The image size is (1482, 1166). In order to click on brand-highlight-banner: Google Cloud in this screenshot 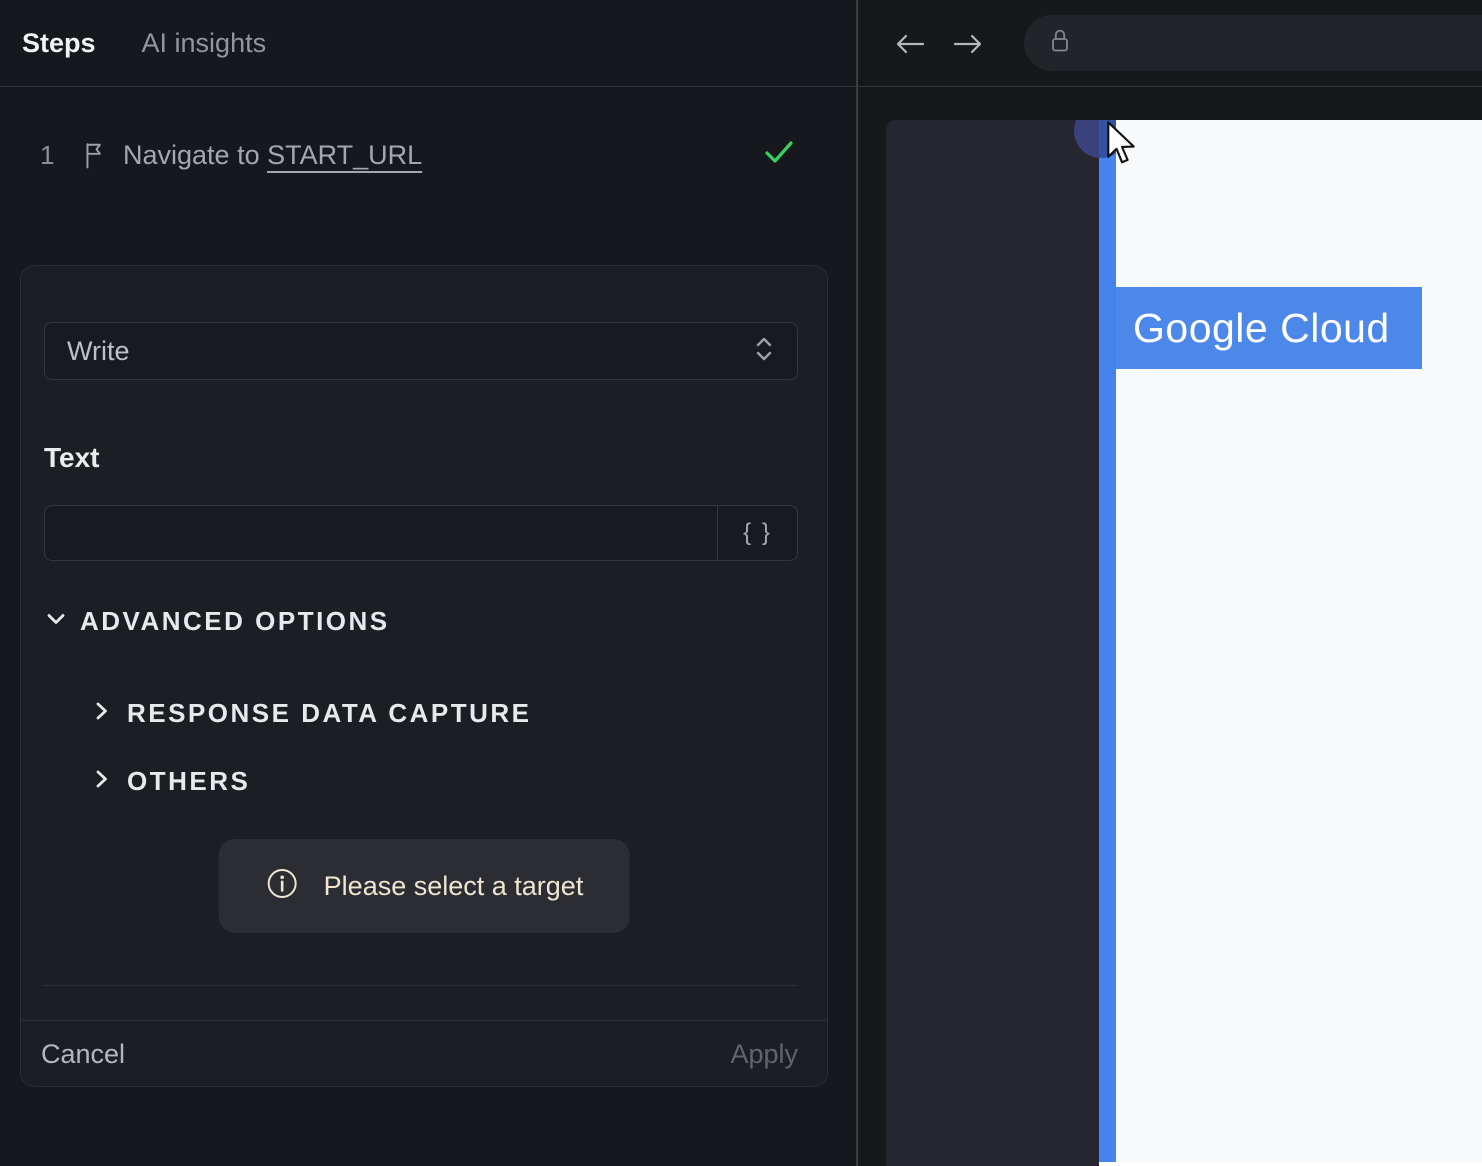, I will do `click(1269, 328)`.